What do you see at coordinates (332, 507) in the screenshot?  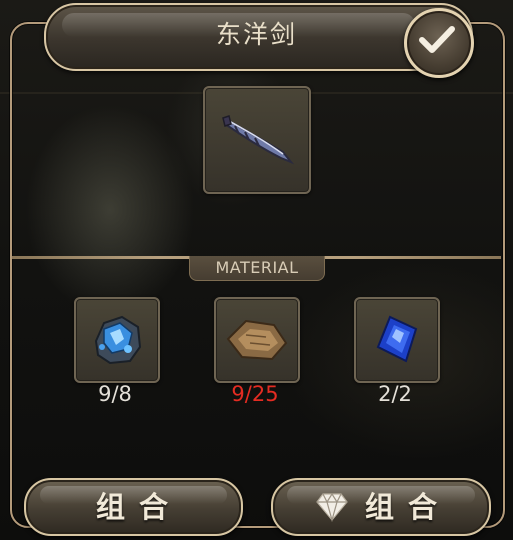 I see `diamond-icon` at bounding box center [332, 507].